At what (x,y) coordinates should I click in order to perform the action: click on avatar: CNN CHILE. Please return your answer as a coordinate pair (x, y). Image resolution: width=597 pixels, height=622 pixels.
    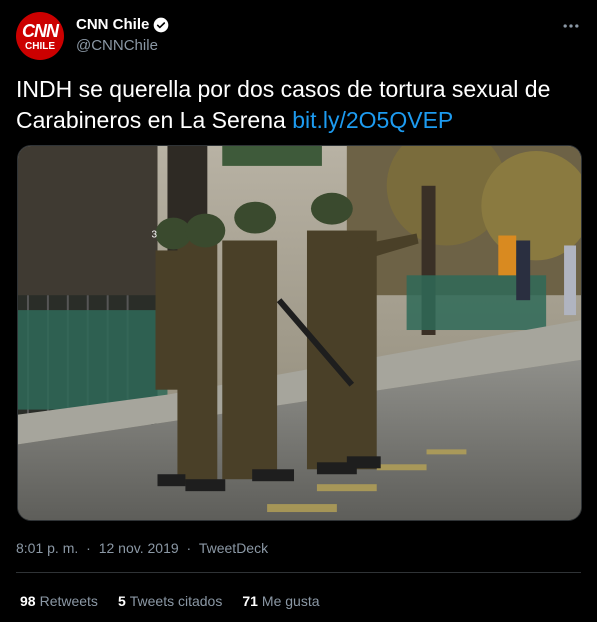
    Looking at the image, I should click on (40, 36).